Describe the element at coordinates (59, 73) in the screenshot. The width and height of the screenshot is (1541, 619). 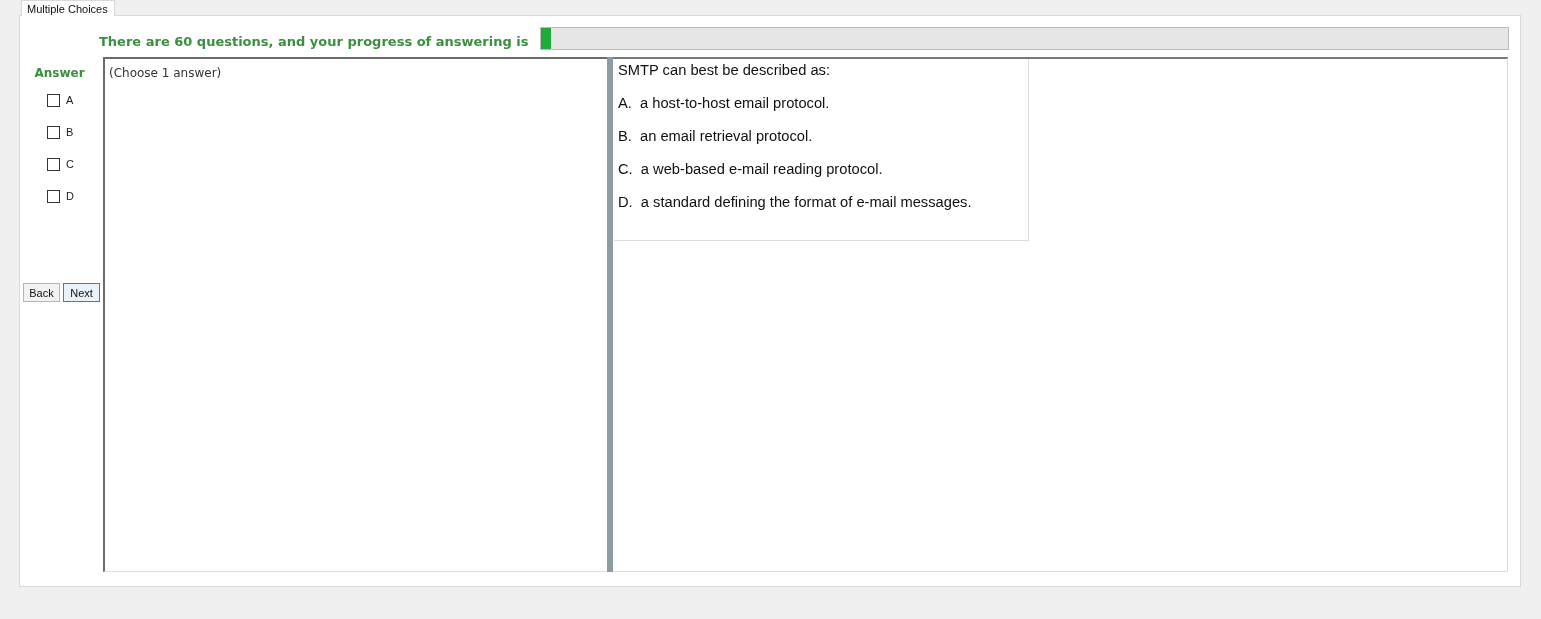
I see `answer-heading: Answer` at that location.